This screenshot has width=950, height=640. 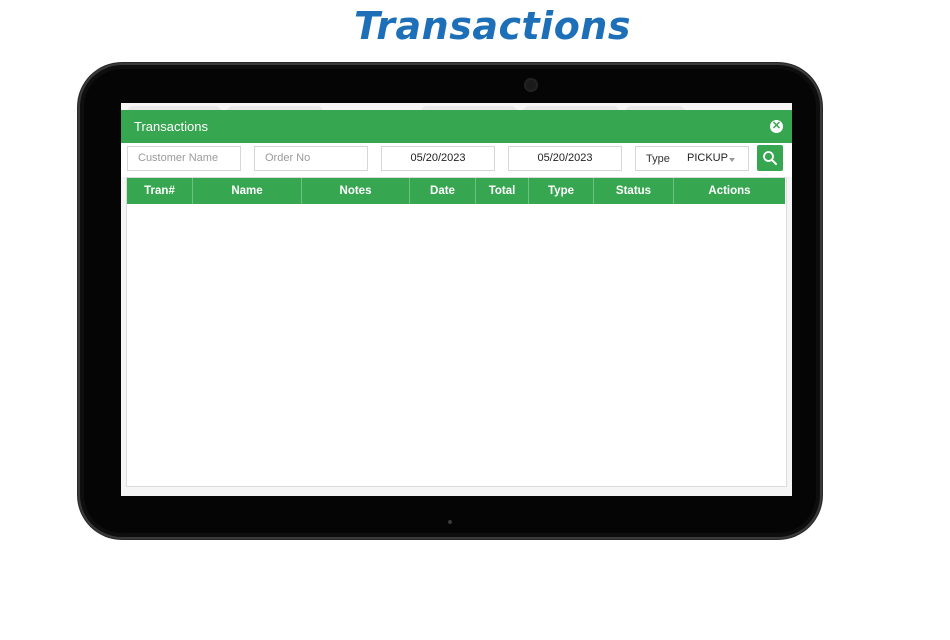 I want to click on date-from-input: 05/20/2023, so click(x=438, y=158).